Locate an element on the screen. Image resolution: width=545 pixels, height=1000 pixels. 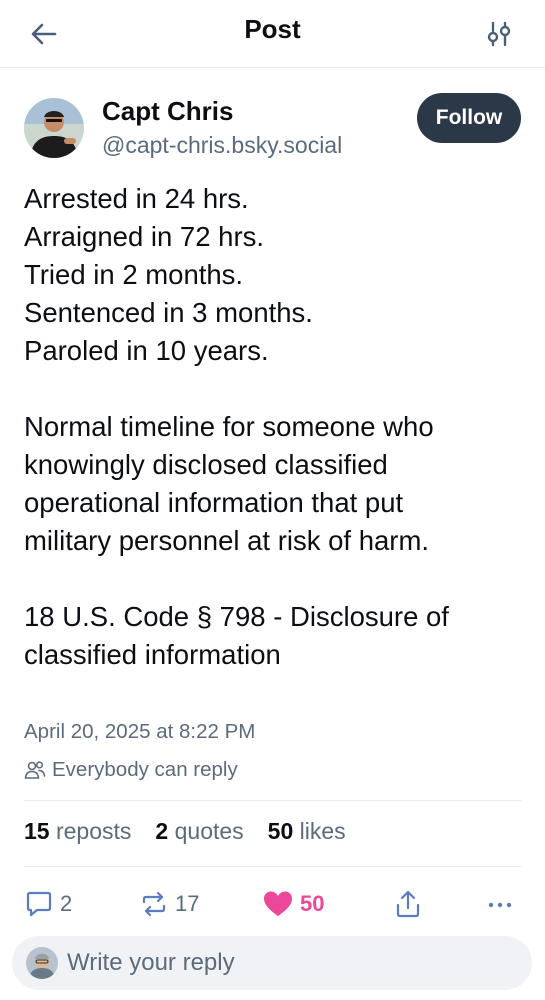
post-line: knowingly disclosed classified is located at coordinates (206, 464).